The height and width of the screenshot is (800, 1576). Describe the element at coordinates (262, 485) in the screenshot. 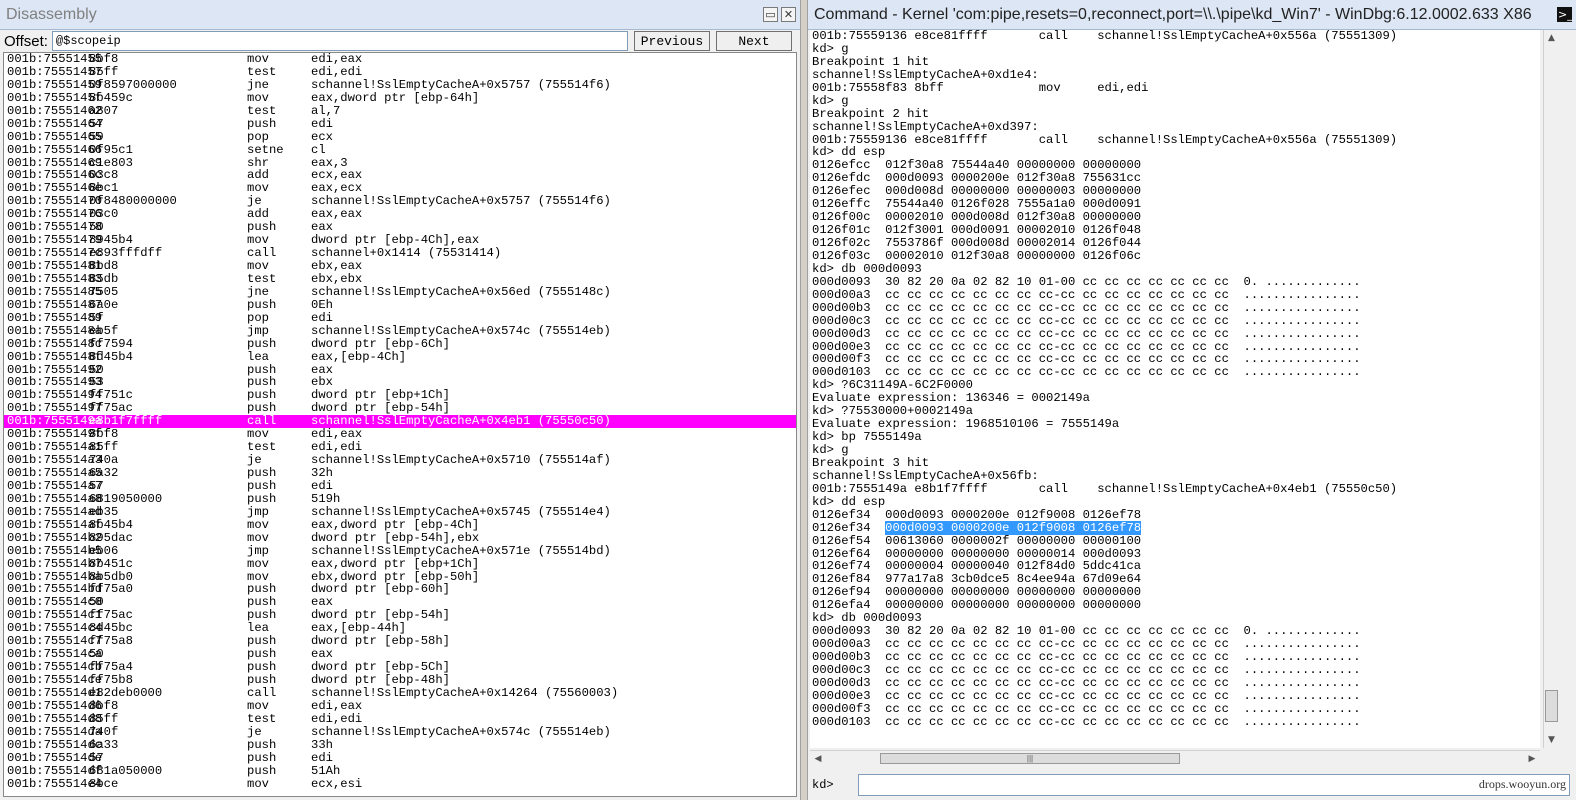

I see `instruction-mnemonic: push` at that location.